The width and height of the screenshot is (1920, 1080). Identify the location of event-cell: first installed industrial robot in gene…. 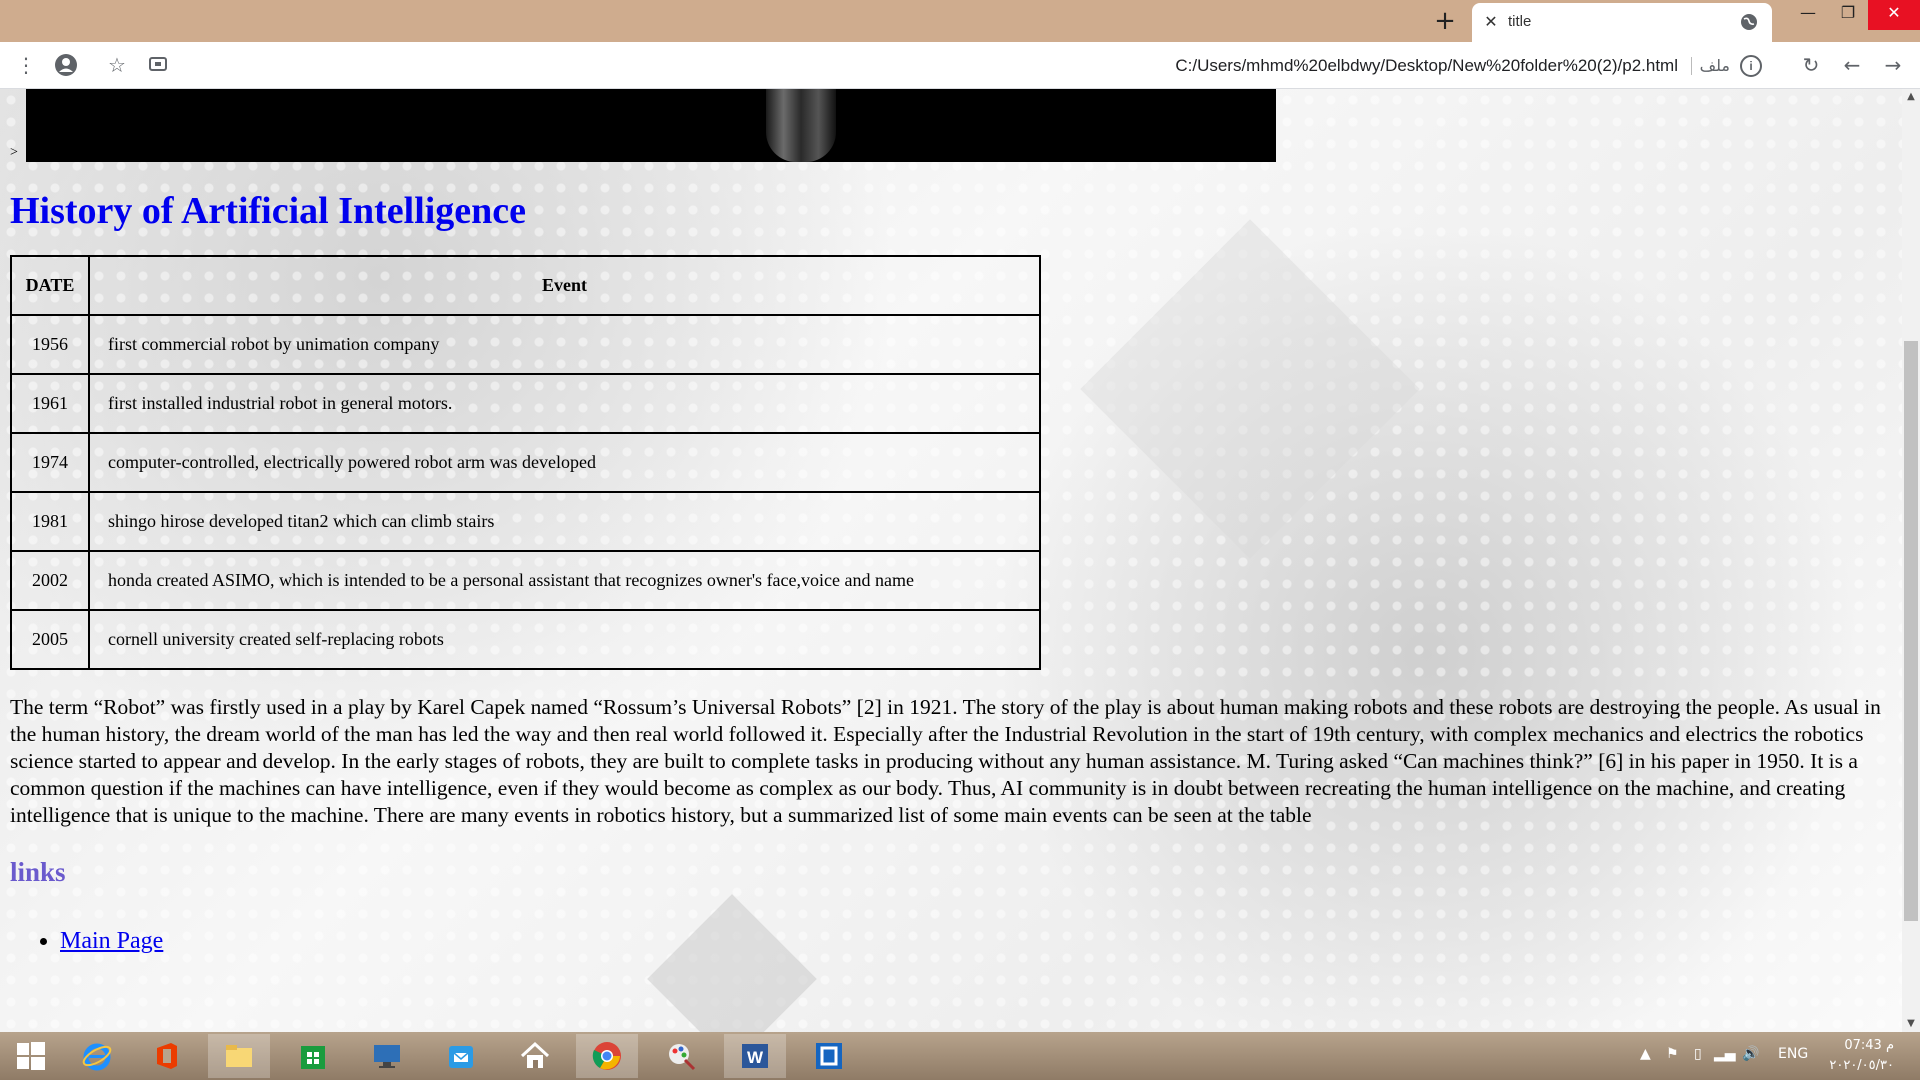
(564, 403).